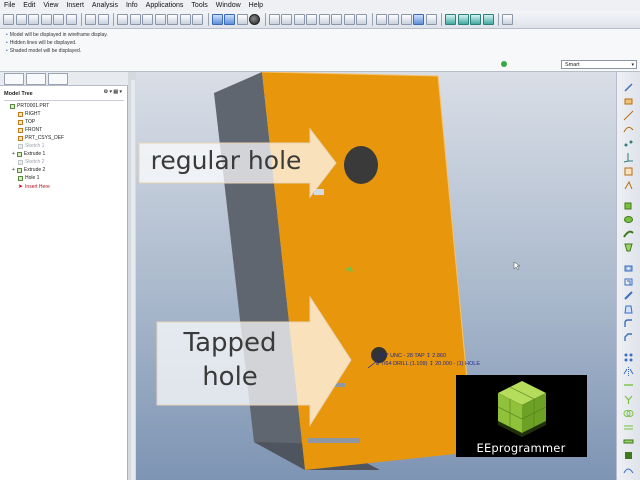 The image size is (640, 480). Describe the element at coordinates (628, 321) in the screenshot. I see `round-tool-icon` at that location.